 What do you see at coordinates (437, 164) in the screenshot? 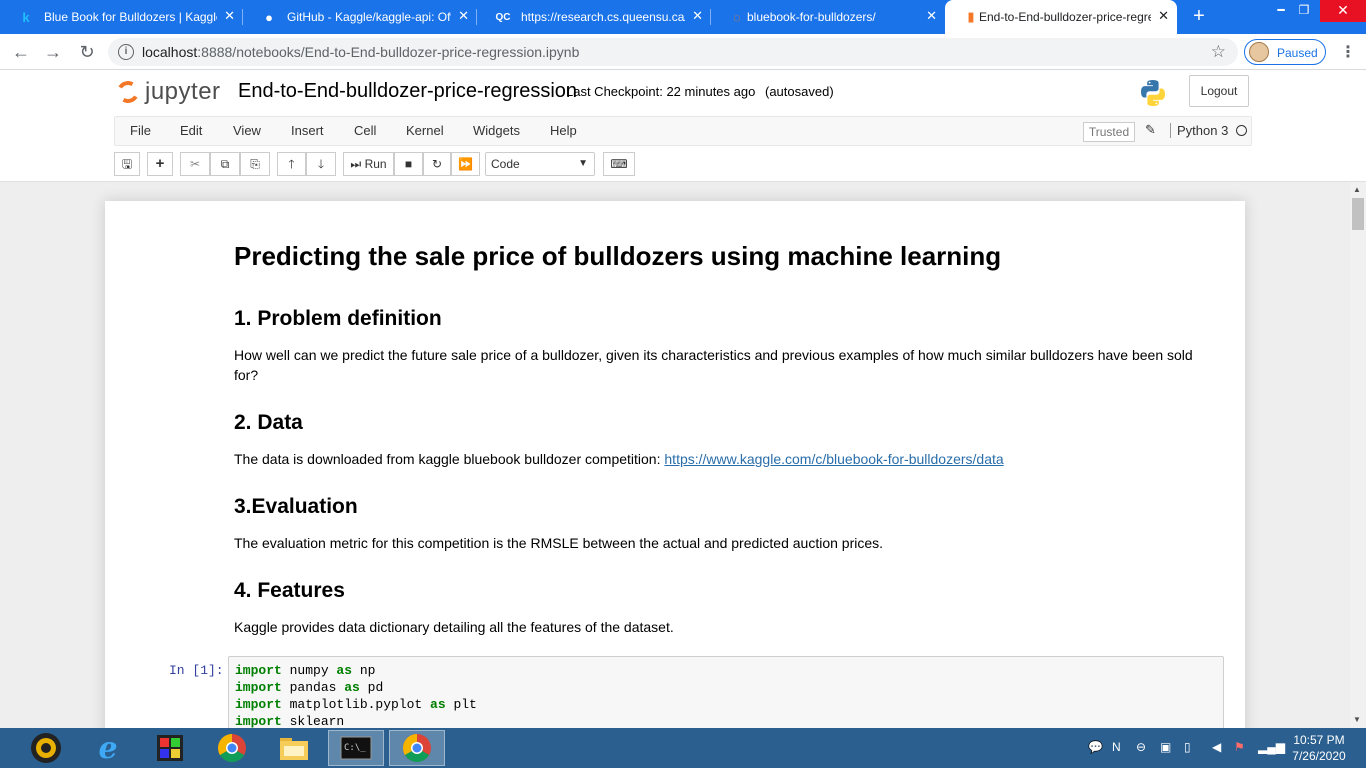
I see `restart-icon: ↻` at bounding box center [437, 164].